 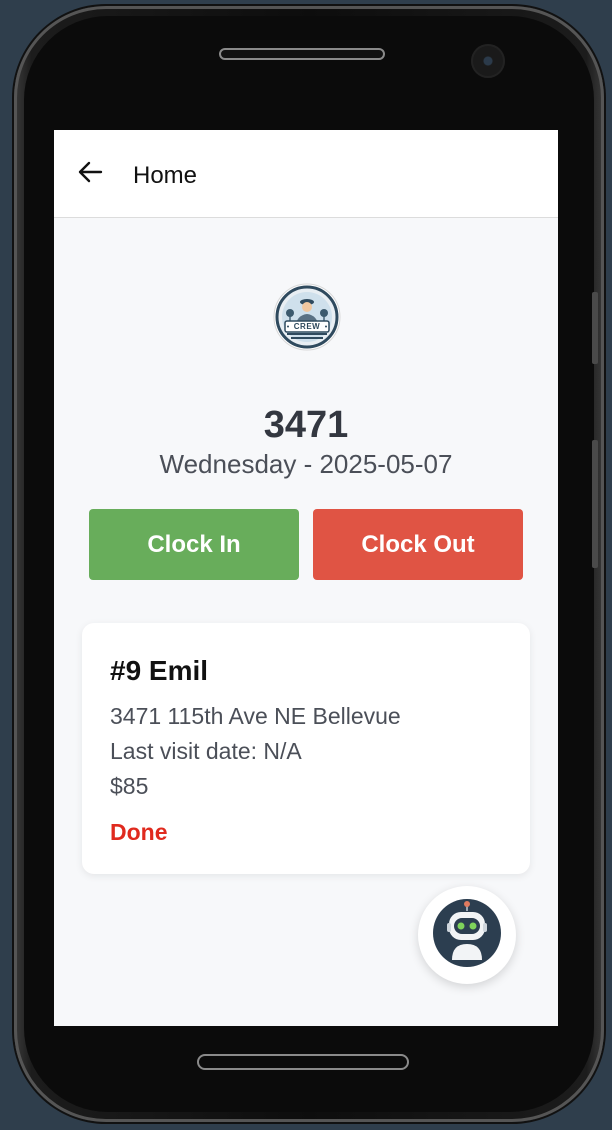 What do you see at coordinates (418, 544) in the screenshot?
I see `clock-out-button: Clock Out` at bounding box center [418, 544].